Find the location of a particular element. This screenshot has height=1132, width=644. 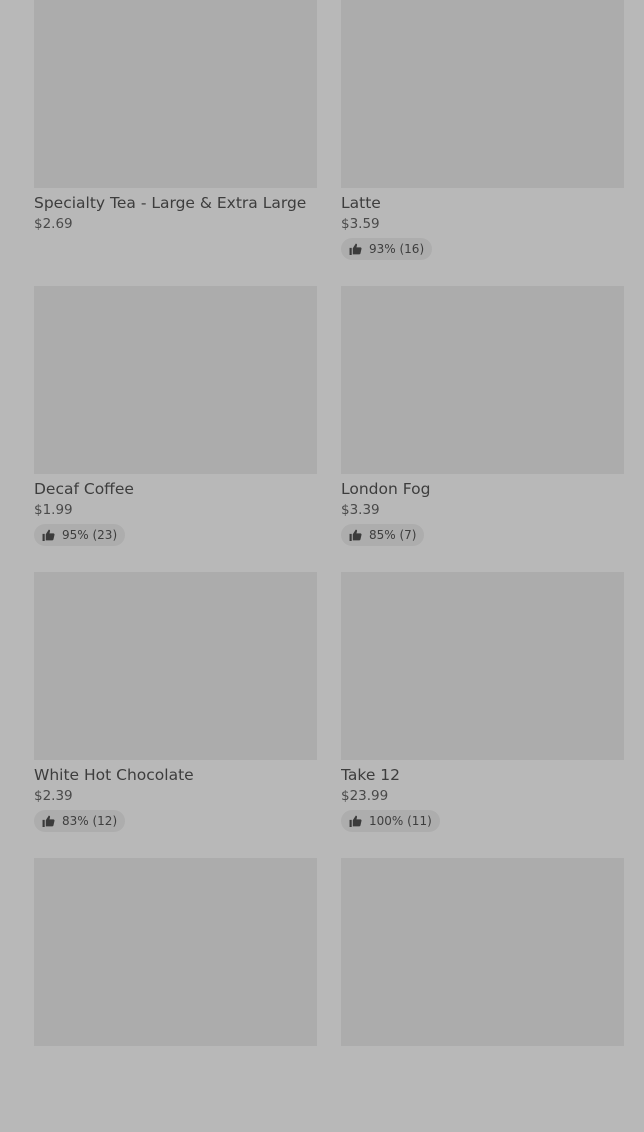

menu-item-name: White Hot Chocolate is located at coordinates (114, 775).